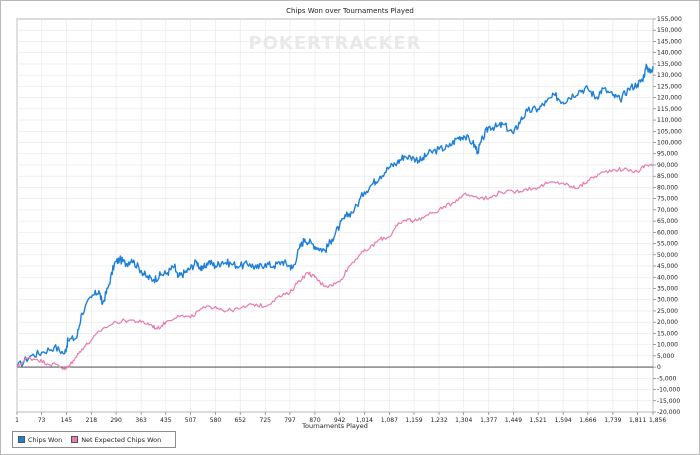  What do you see at coordinates (67, 420) in the screenshot?
I see `x-tick-label: 145` at bounding box center [67, 420].